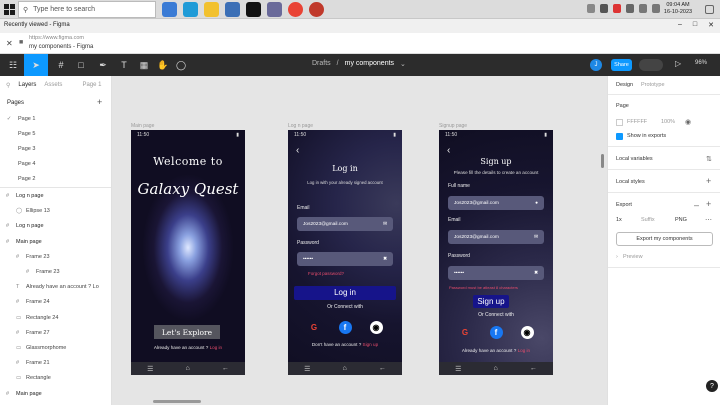  Describe the element at coordinates (253, 9) in the screenshot. I see `dell-icon` at that location.